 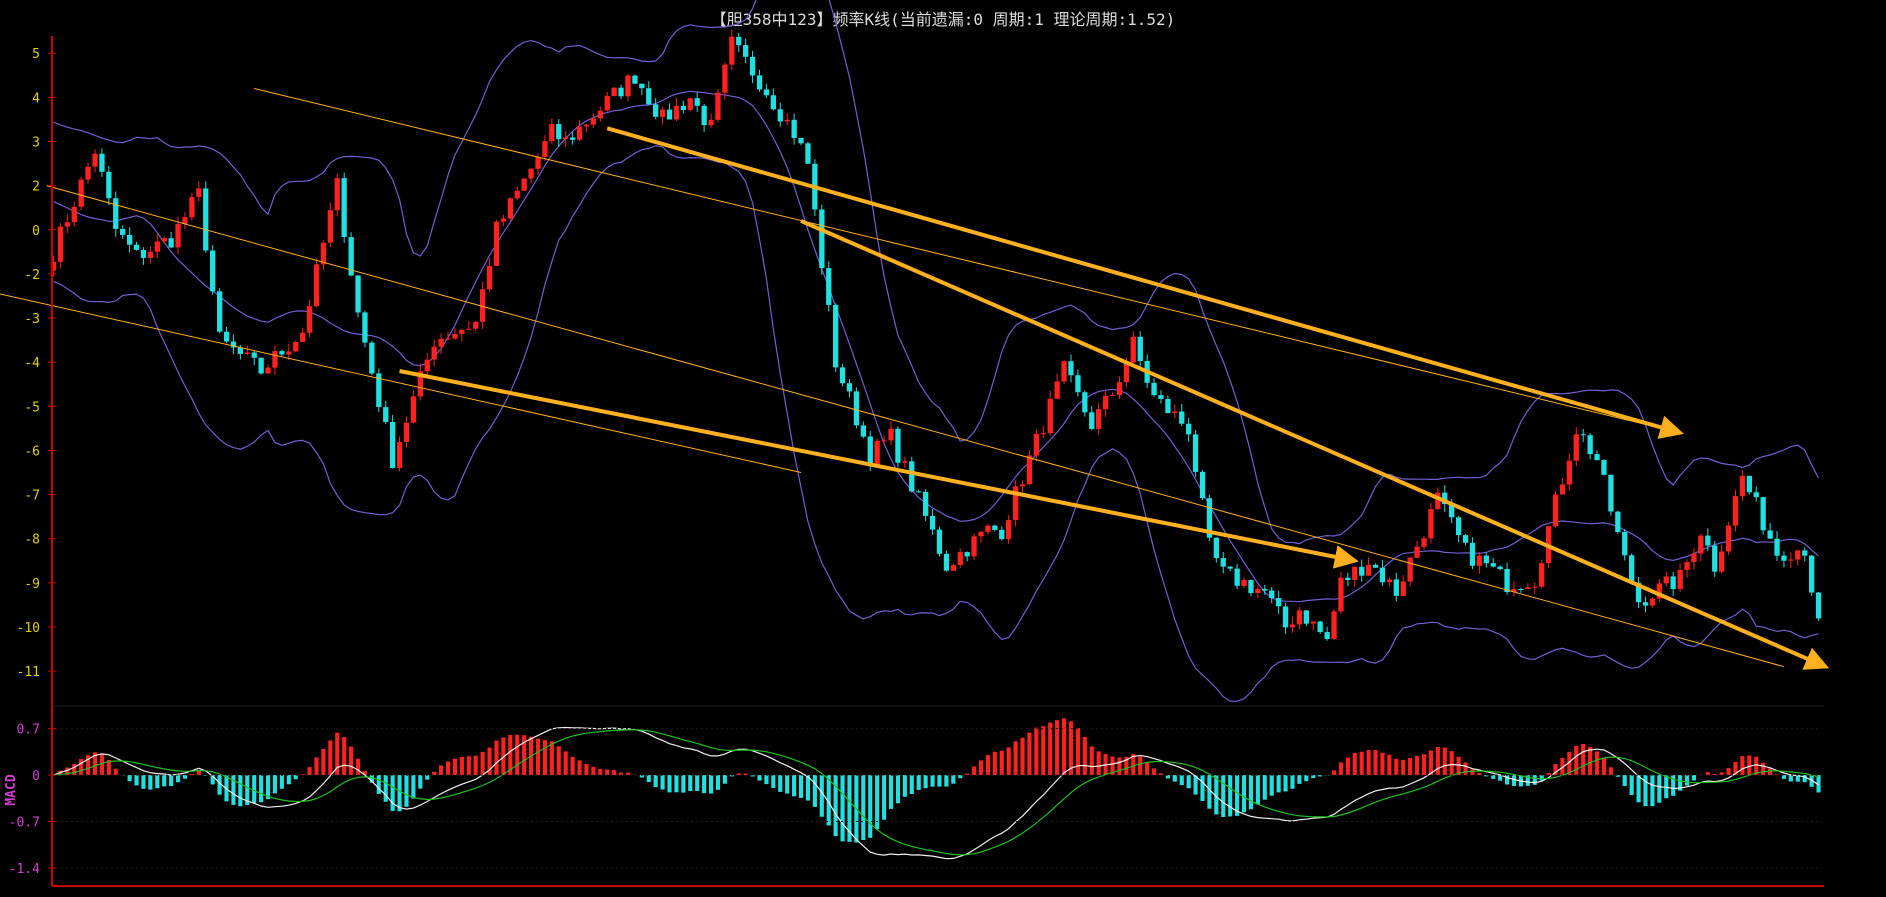 What do you see at coordinates (32, 407) in the screenshot?
I see `y-tick-label: -5` at bounding box center [32, 407].